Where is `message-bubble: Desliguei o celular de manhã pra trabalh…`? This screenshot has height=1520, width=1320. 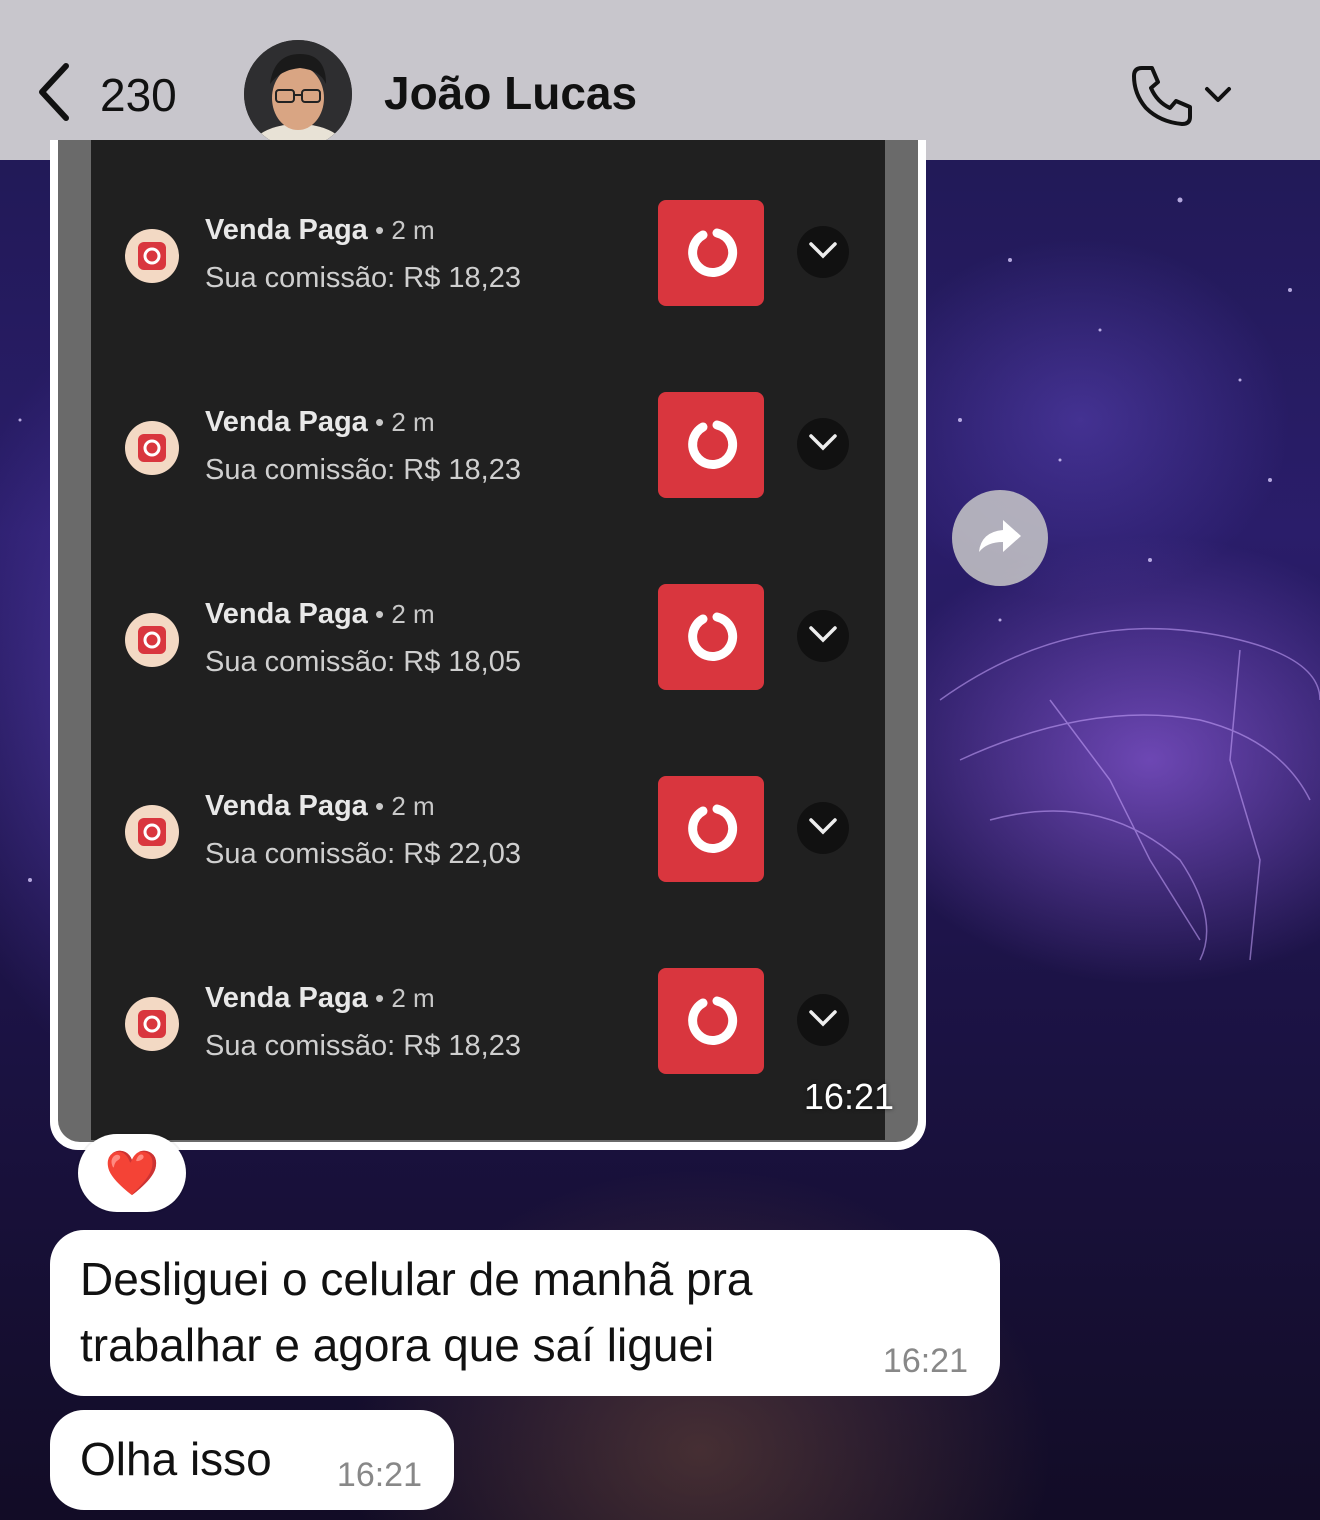
message-bubble: Desliguei o celular de manhã pra trabalh… is located at coordinates (525, 1313).